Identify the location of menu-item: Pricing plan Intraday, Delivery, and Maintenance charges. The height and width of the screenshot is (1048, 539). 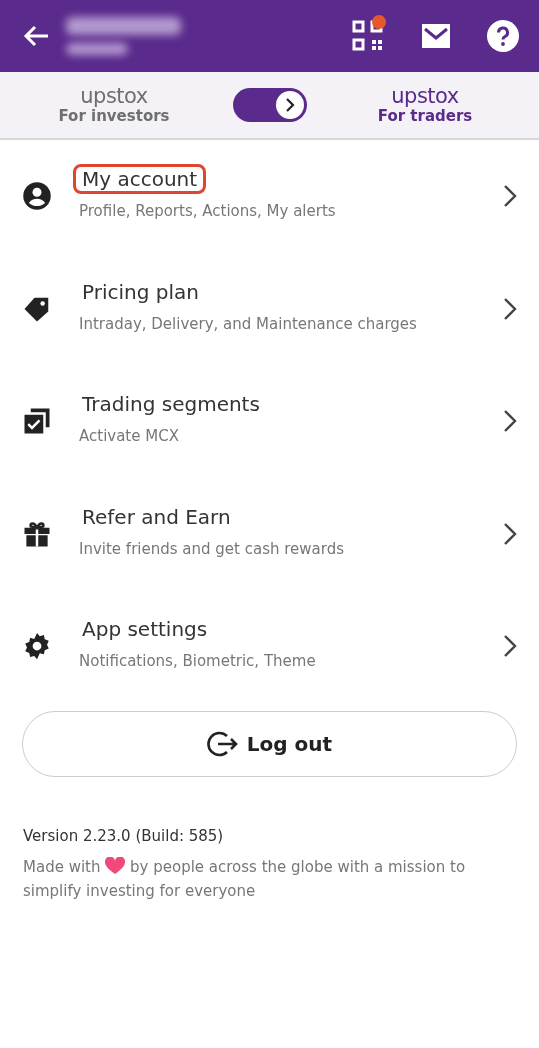
(269, 308).